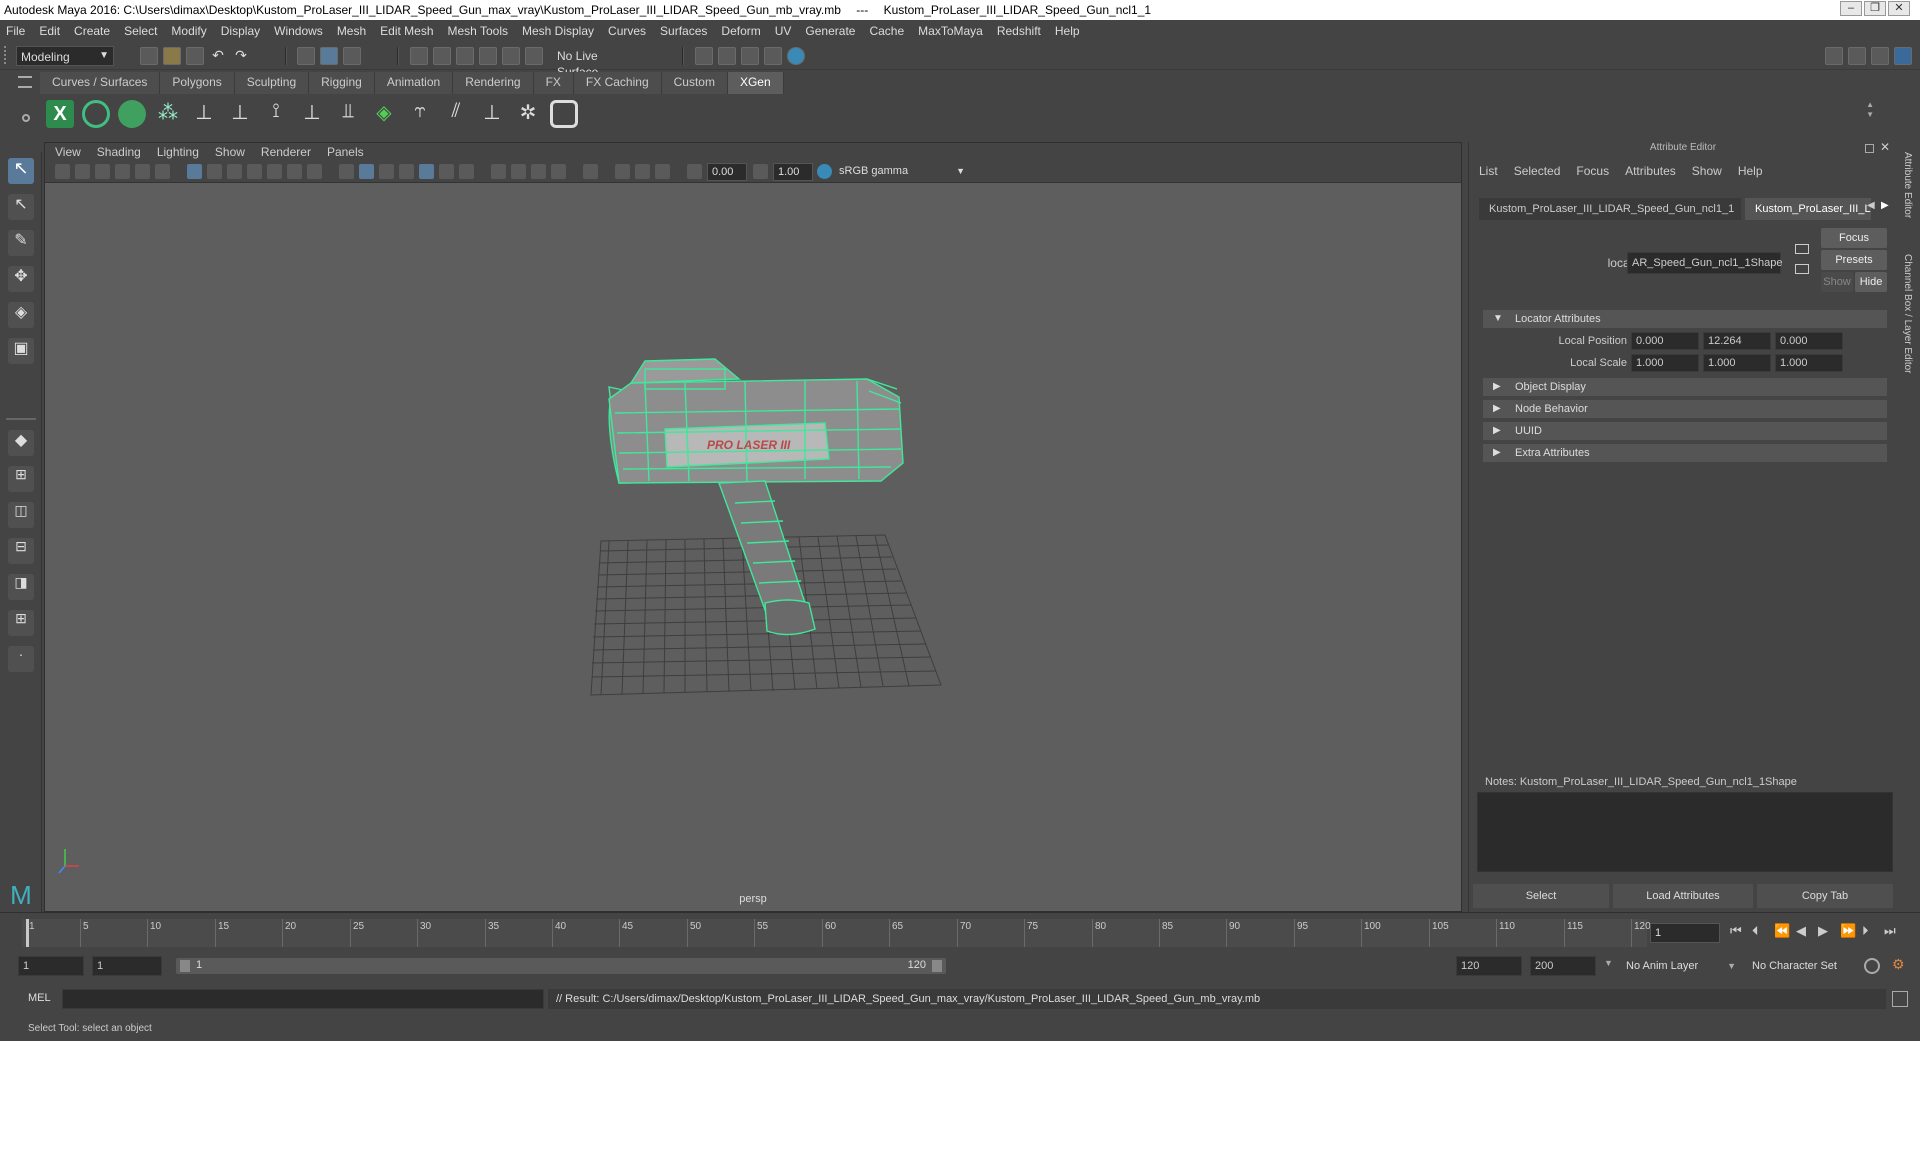 Image resolution: width=1920 pixels, height=1158 pixels. What do you see at coordinates (21, 207) in the screenshot?
I see `lasso-tool-icon: ↖` at bounding box center [21, 207].